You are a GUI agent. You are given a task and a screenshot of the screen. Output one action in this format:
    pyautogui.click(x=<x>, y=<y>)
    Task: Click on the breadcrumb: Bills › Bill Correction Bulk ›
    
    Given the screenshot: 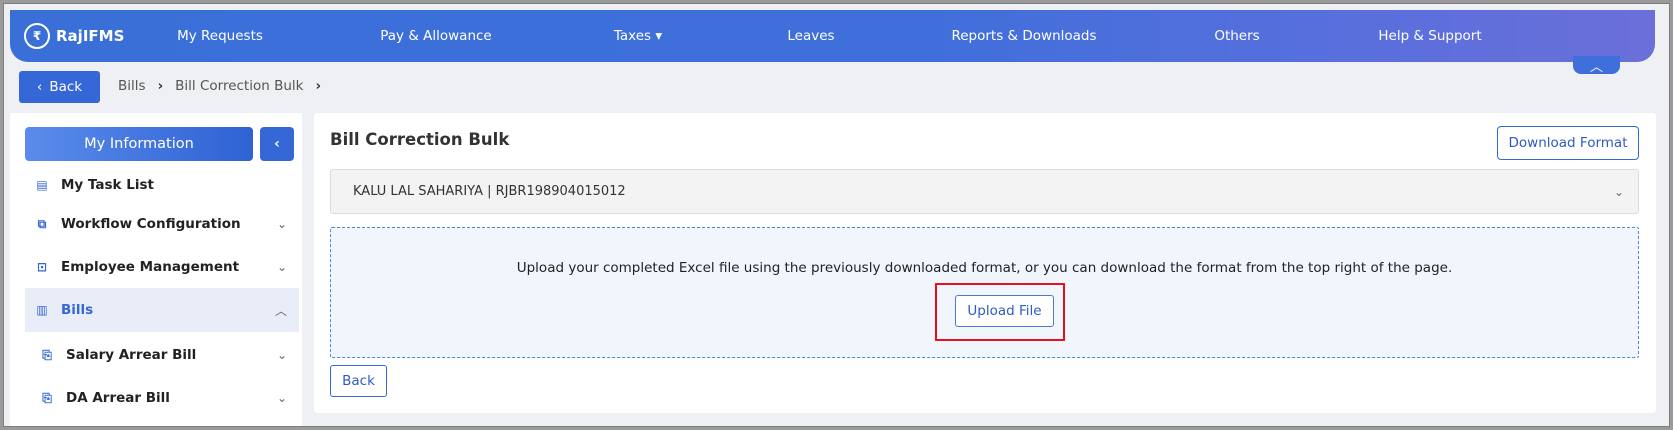 What is the action you would take?
    pyautogui.click(x=219, y=86)
    